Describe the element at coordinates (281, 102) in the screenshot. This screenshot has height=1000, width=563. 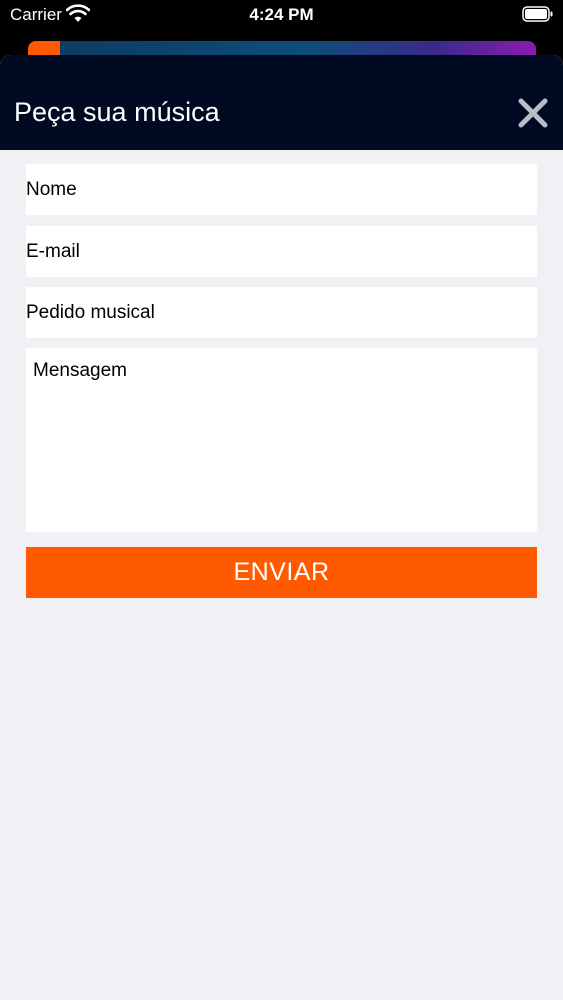
I see `sheet-header: Peça sua música` at that location.